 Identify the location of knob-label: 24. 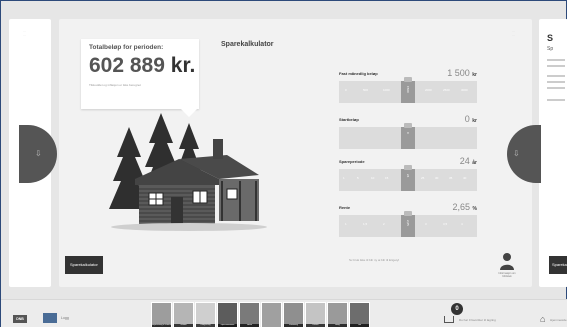
(408, 176).